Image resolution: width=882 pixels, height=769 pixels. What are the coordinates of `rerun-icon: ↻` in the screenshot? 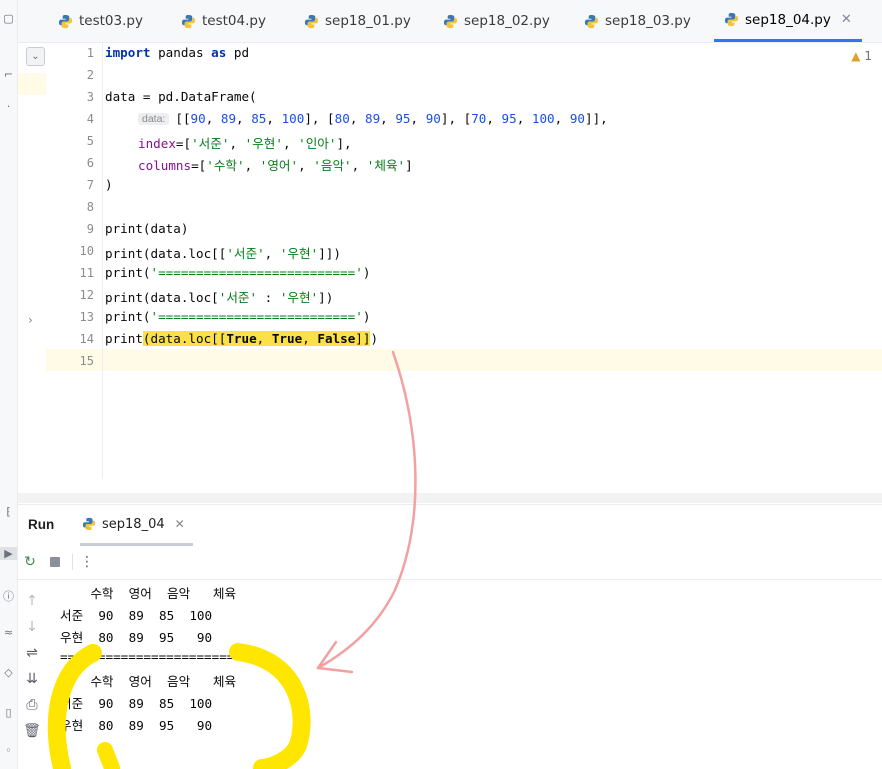 It's located at (30, 562).